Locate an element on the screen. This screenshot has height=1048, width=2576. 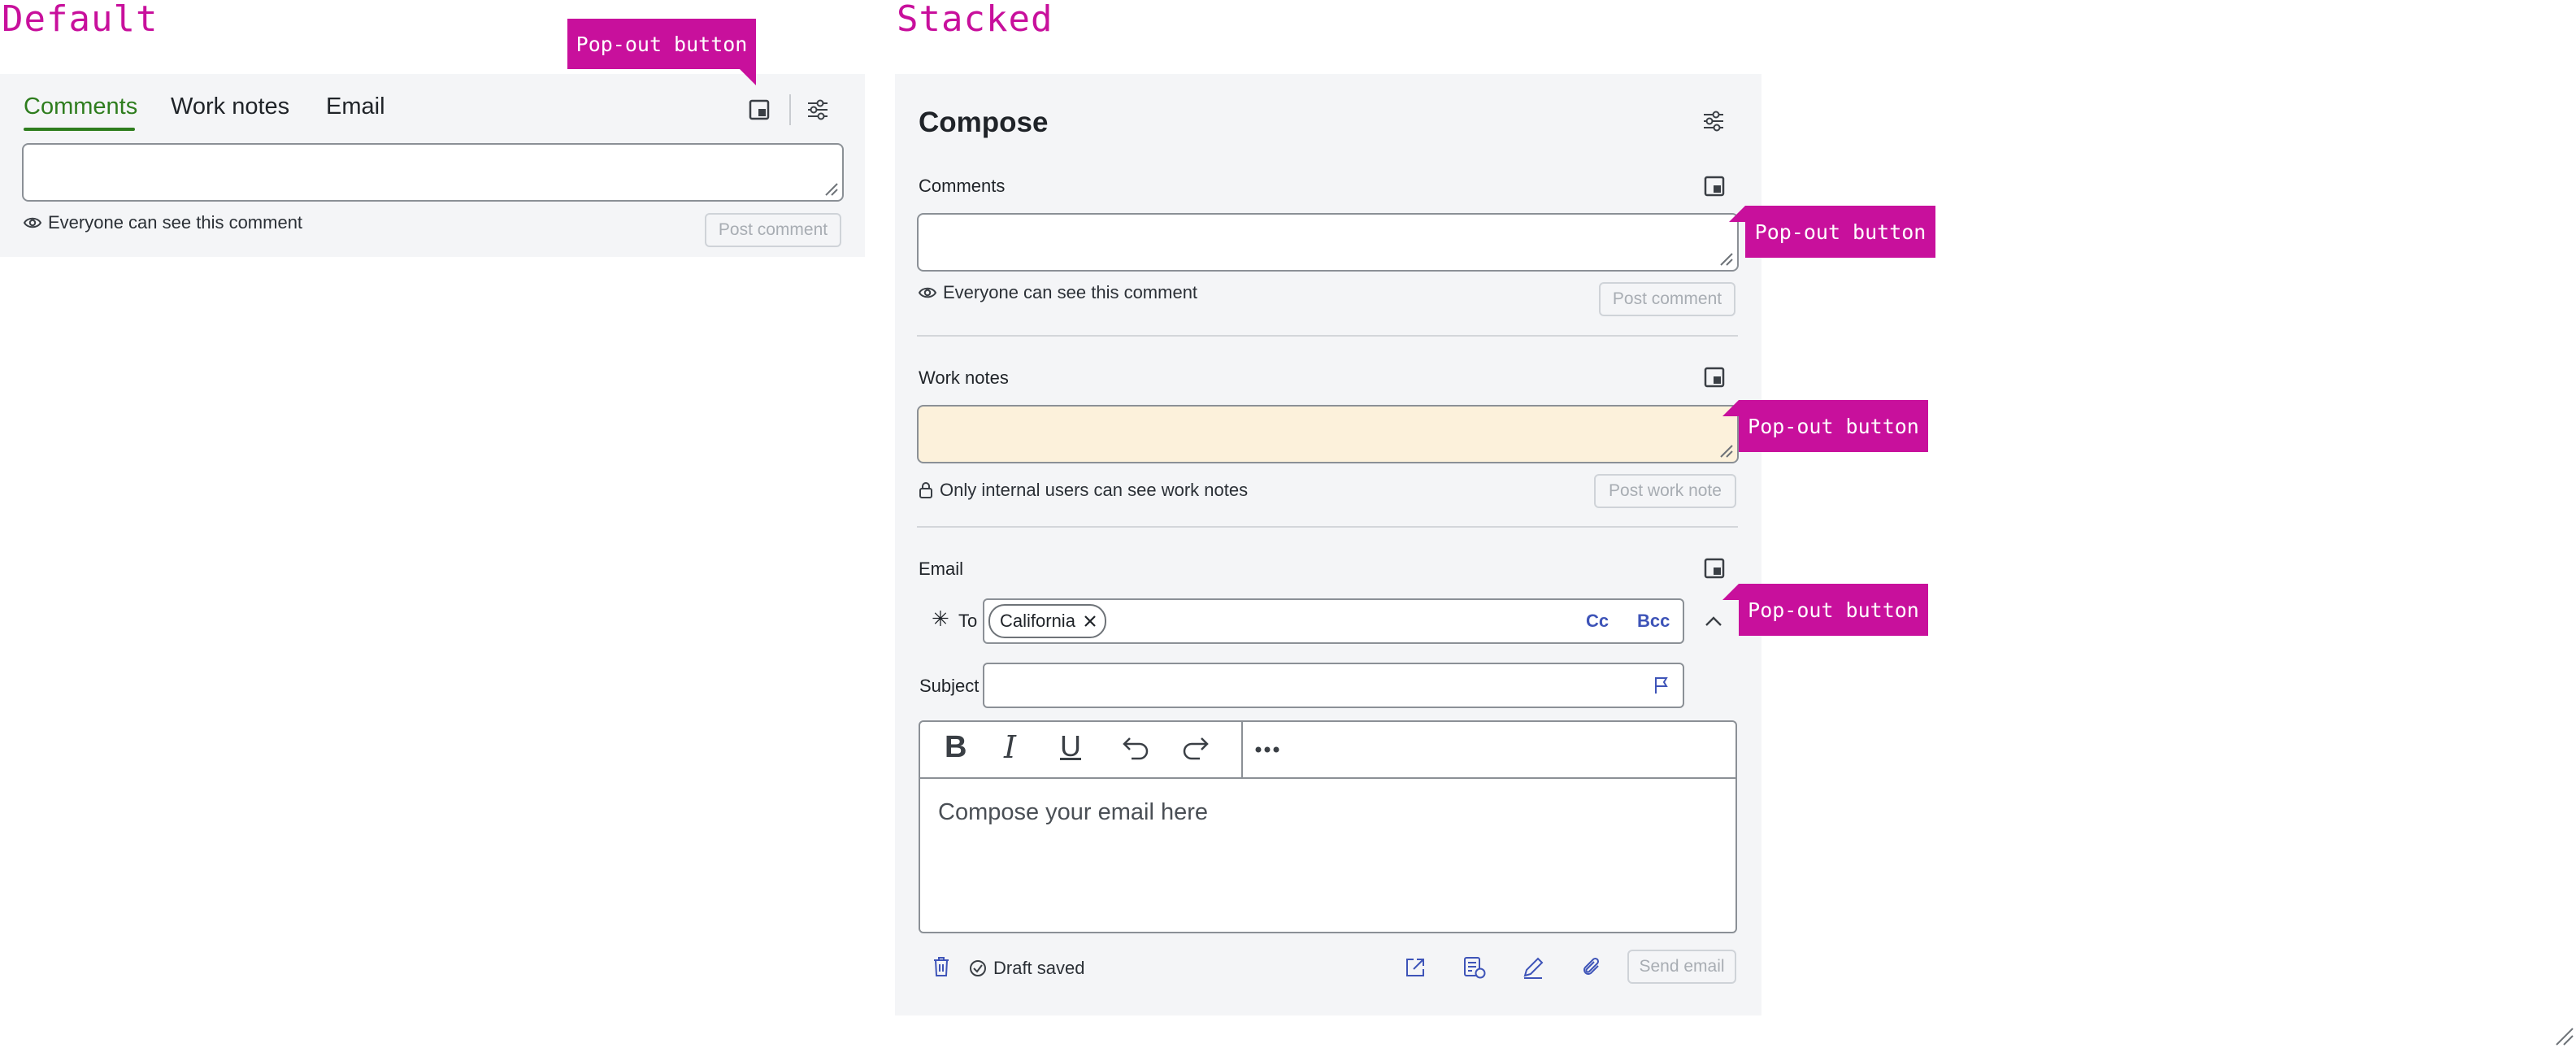
email-popout-button is located at coordinates (1714, 568).